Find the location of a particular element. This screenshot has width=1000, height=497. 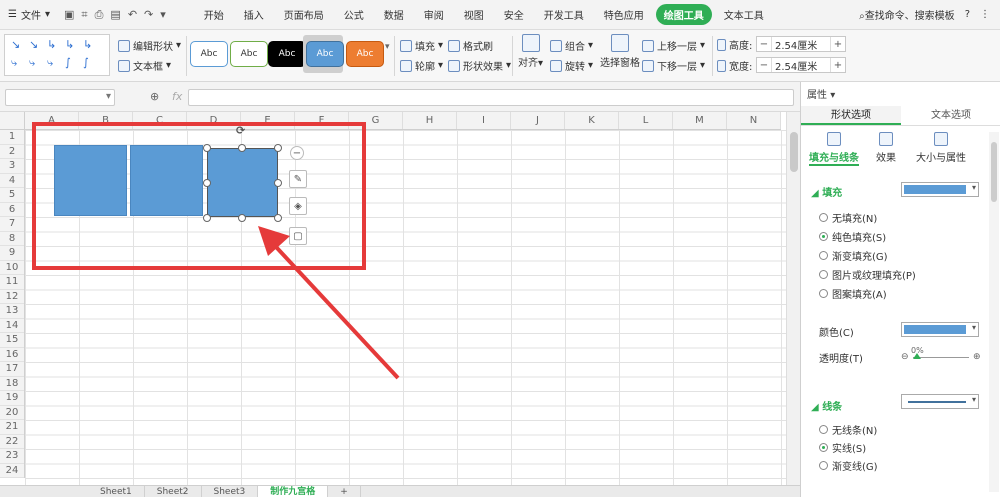

shape-style-1: Abc is located at coordinates (209, 54).